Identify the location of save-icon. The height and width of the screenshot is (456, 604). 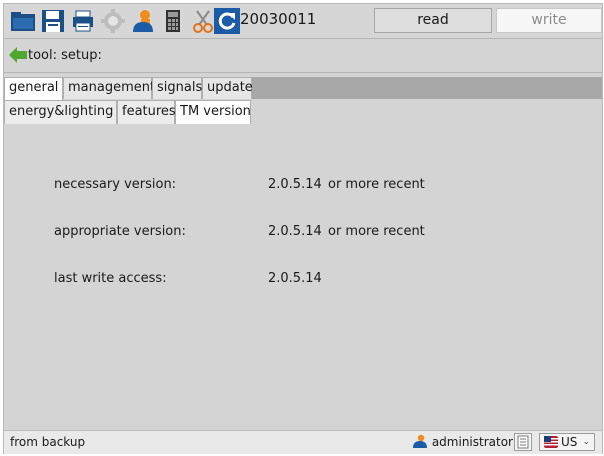
(53, 21).